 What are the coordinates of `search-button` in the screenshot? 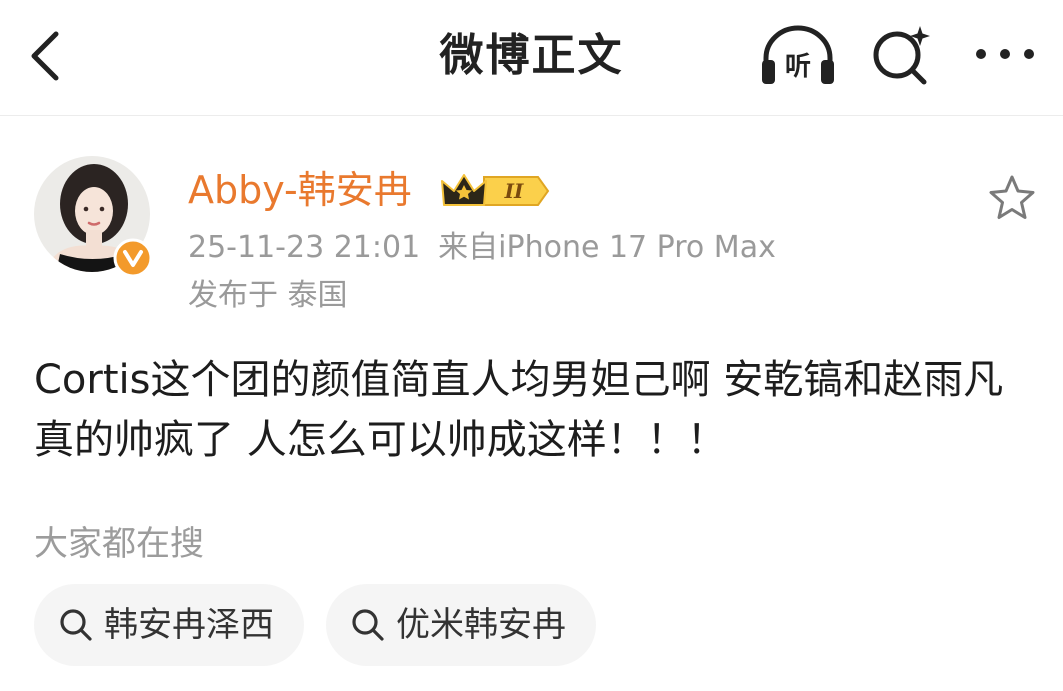 It's located at (901, 55).